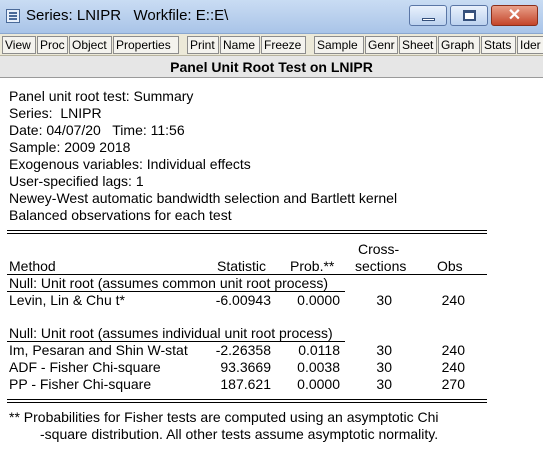 The image size is (543, 462). What do you see at coordinates (76, 181) in the screenshot?
I see `summary-line: User-specified lags: 1` at bounding box center [76, 181].